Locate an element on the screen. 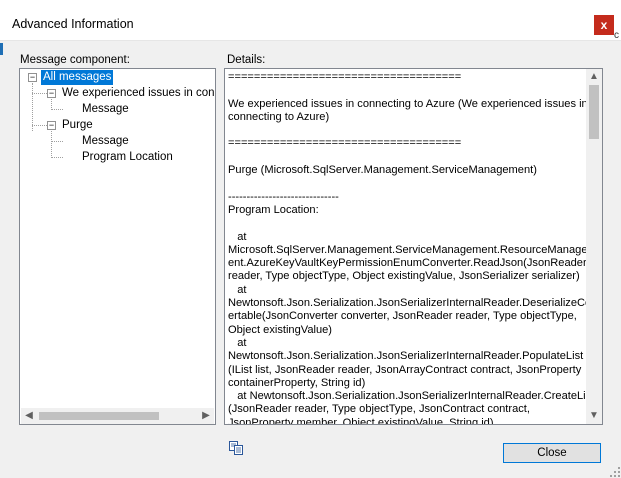 The width and height of the screenshot is (621, 478). close-icon: x is located at coordinates (604, 25).